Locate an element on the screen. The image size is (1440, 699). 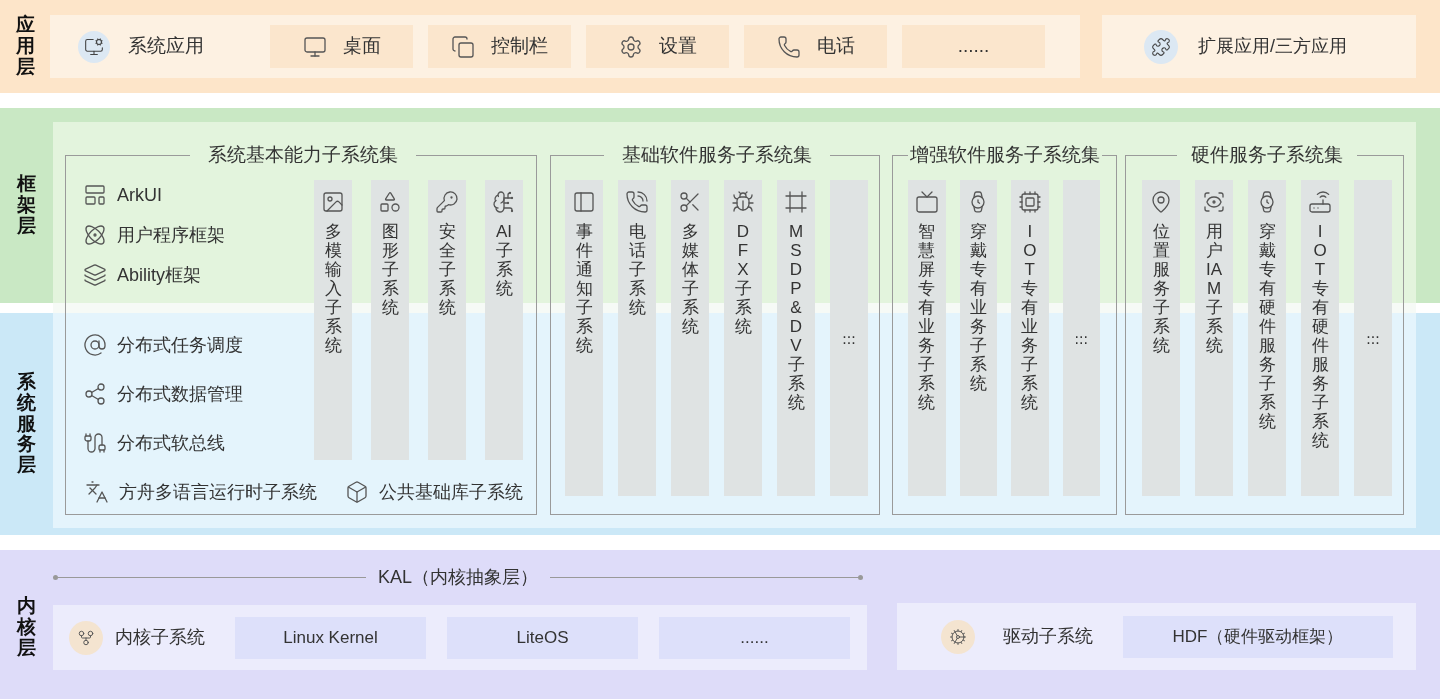
subsystem-name: 智慧屏专有业务子系统 is located at coordinates (927, 317).